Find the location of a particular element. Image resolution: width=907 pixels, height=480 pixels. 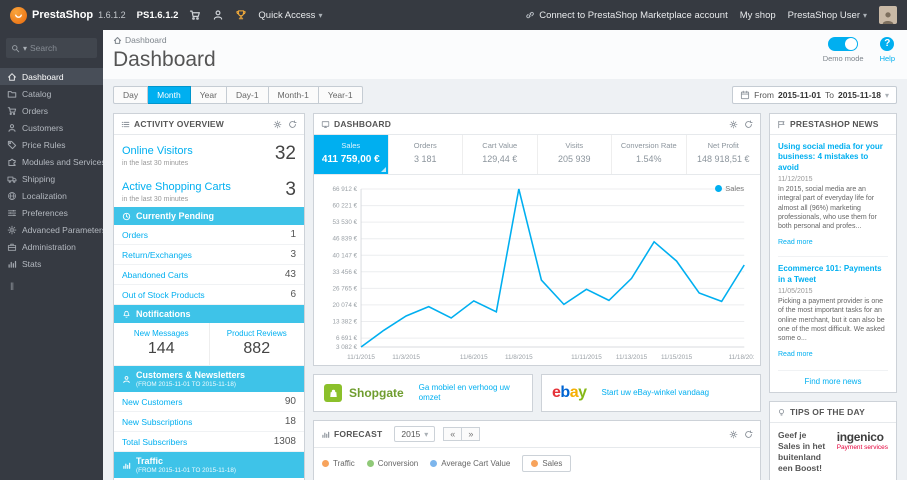

search-scope-caret-icon: ▾ is located at coordinates (25, 48).